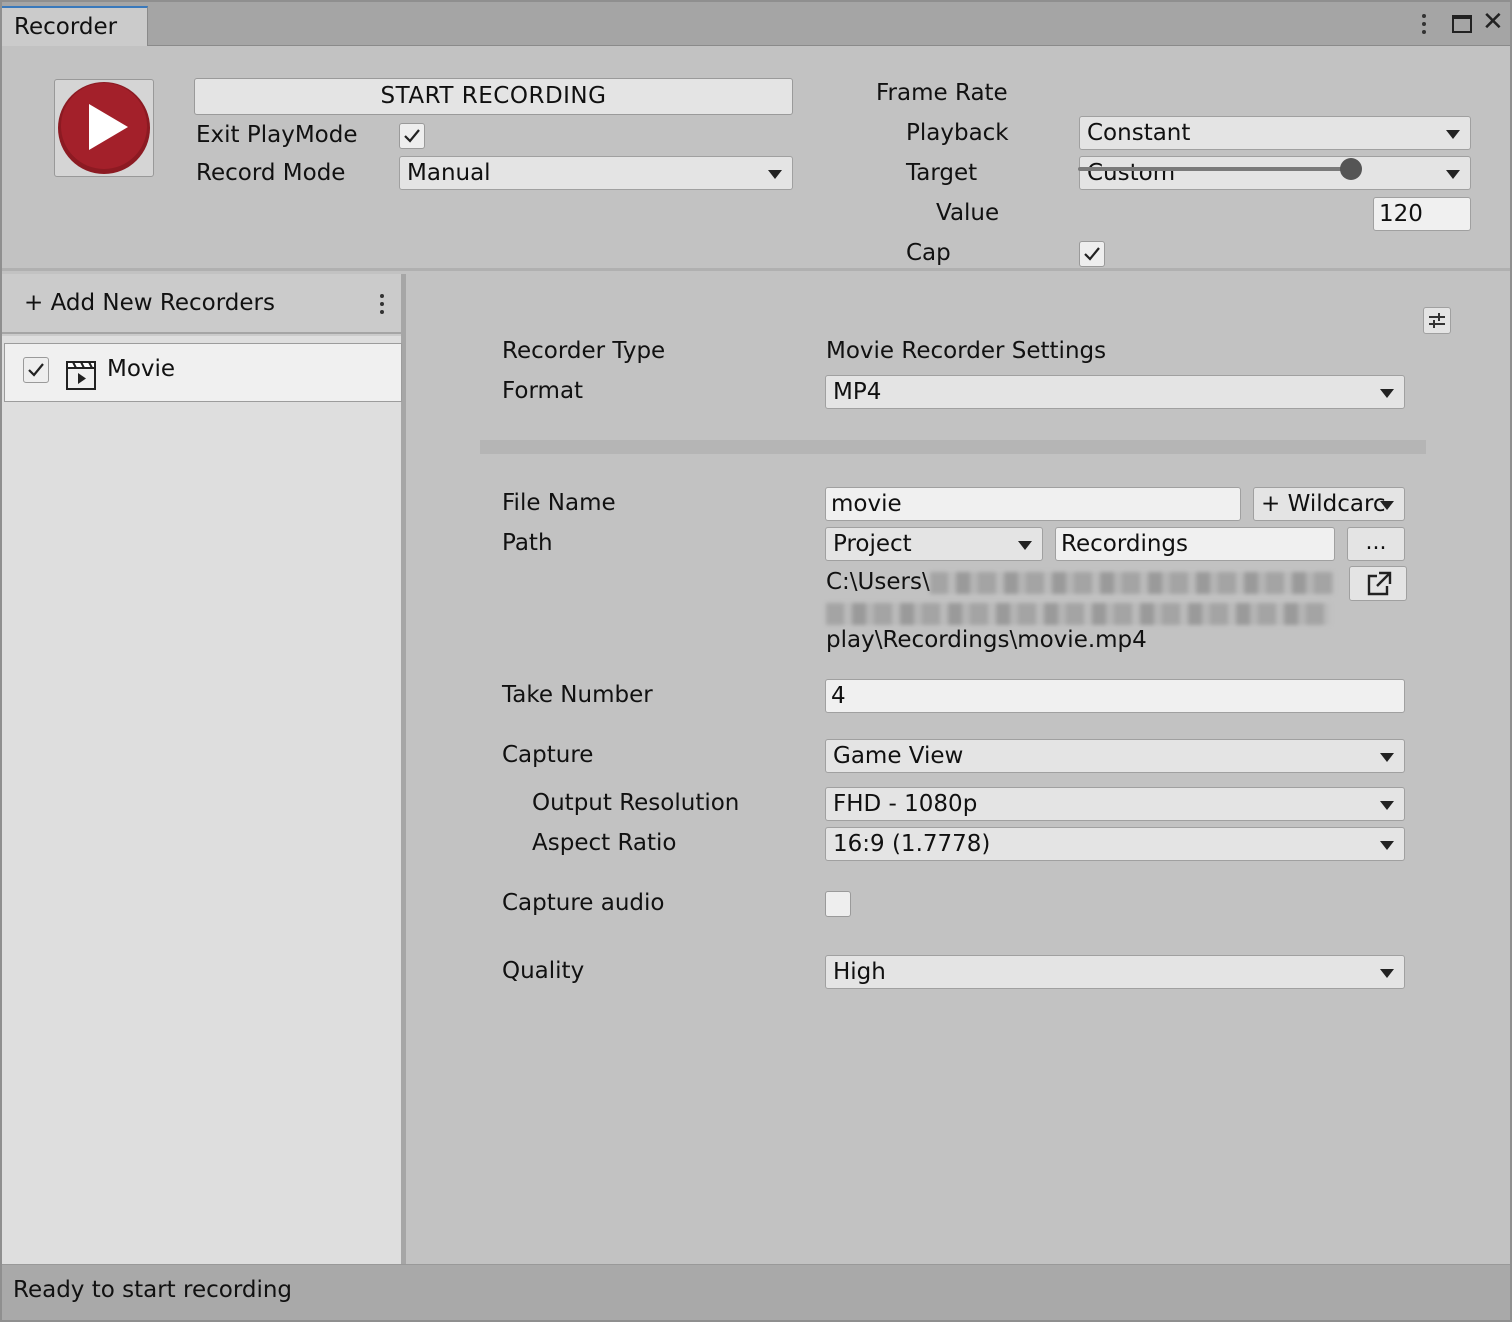 This screenshot has width=1512, height=1322. What do you see at coordinates (1422, 214) in the screenshot?
I see `frame-rate-value-field: 120` at bounding box center [1422, 214].